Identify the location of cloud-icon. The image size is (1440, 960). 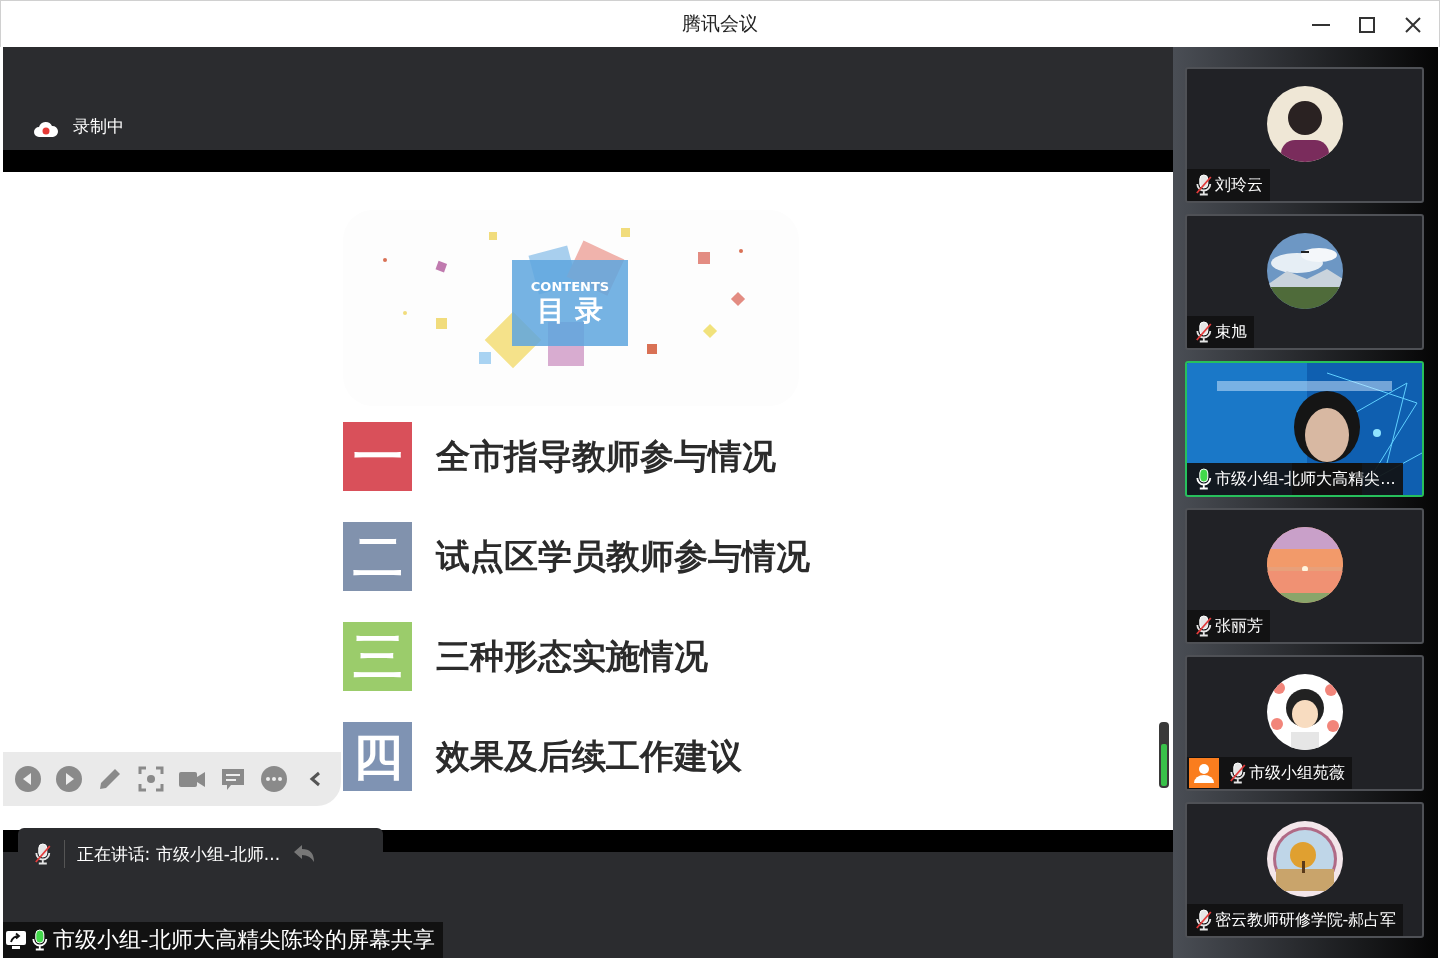
(46, 129).